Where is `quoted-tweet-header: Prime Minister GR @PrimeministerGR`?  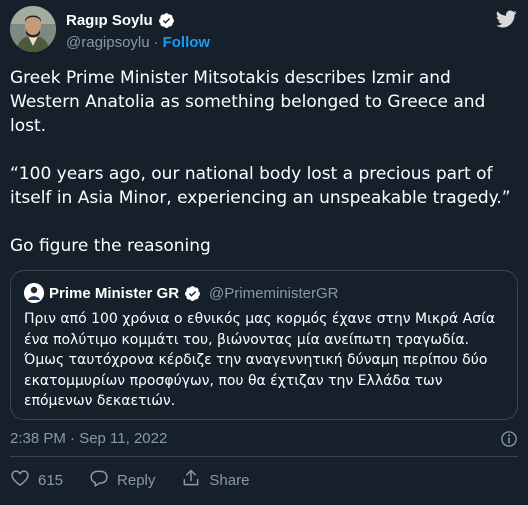
quoted-tweet-header: Prime Minister GR @PrimeministerGR is located at coordinates (181, 293).